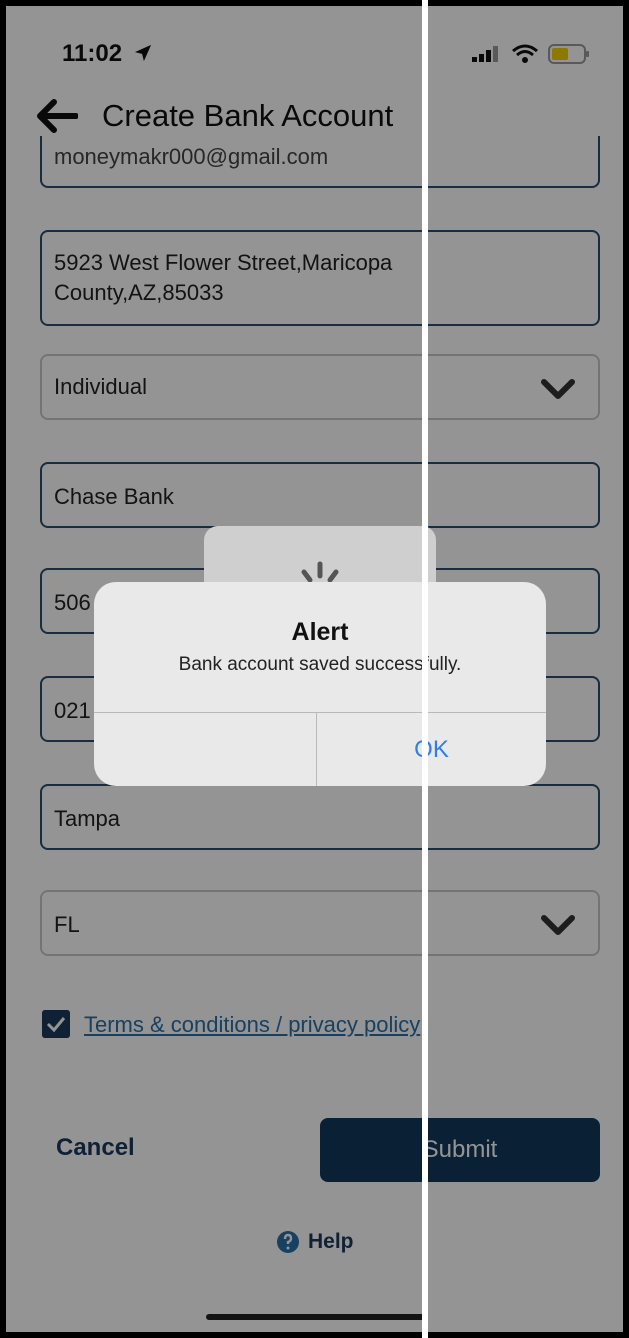  I want to click on alert-ok-button: OK, so click(431, 749).